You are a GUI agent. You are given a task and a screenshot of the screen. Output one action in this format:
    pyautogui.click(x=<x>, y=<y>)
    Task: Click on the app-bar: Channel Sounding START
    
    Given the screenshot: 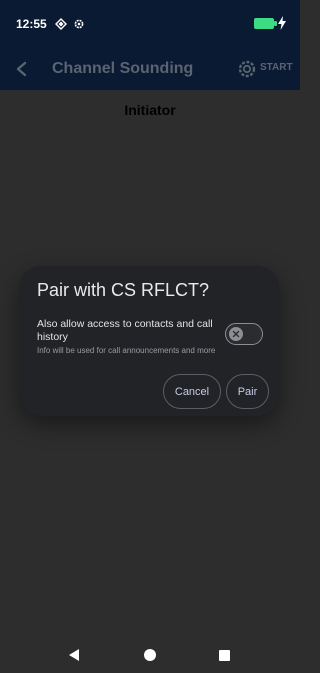 What is the action you would take?
    pyautogui.click(x=150, y=69)
    